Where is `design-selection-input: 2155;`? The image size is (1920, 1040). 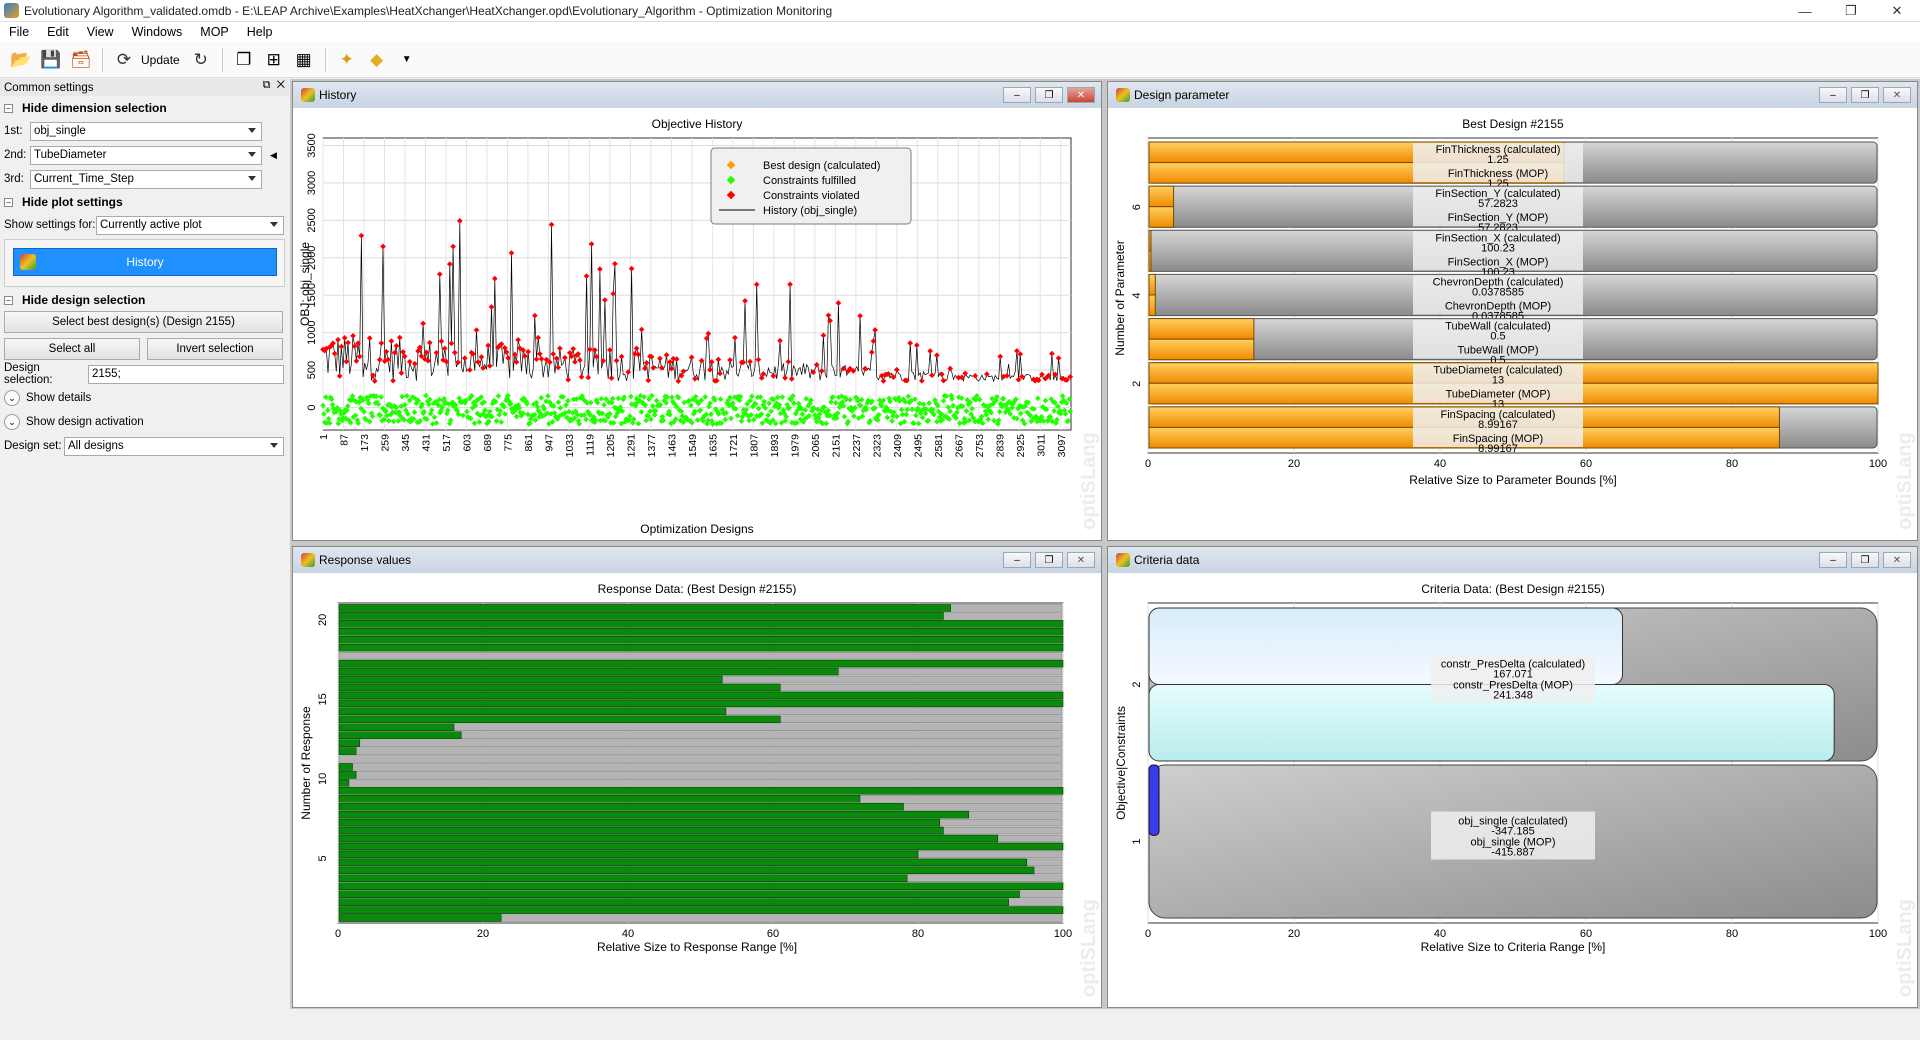
design-selection-input: 2155; is located at coordinates (186, 374).